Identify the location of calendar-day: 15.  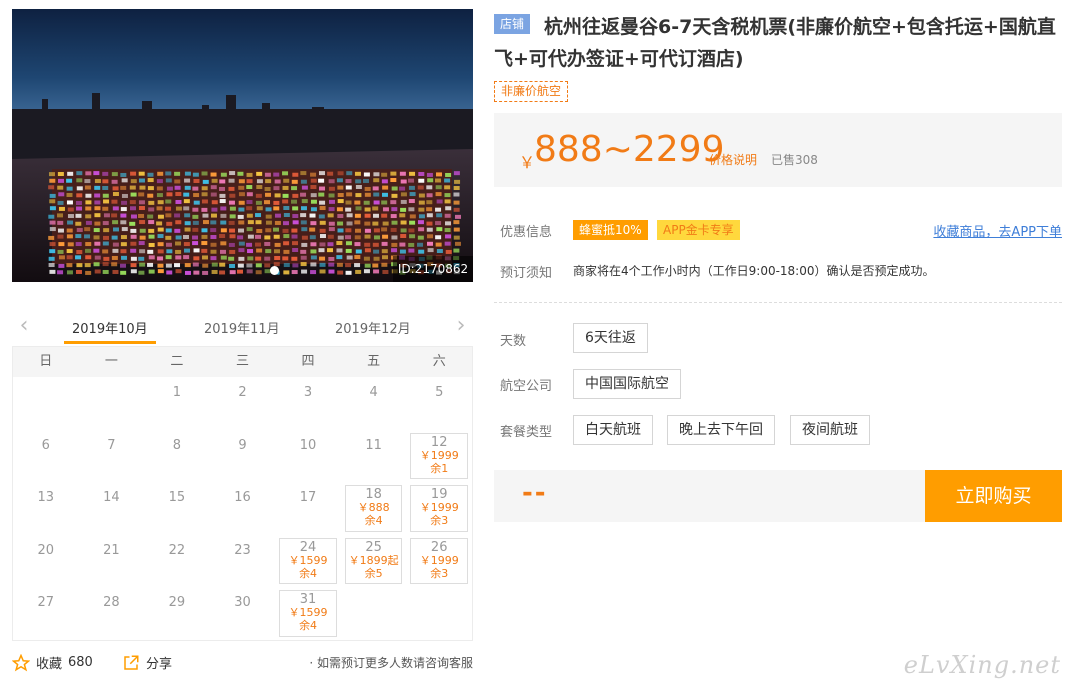
(177, 497).